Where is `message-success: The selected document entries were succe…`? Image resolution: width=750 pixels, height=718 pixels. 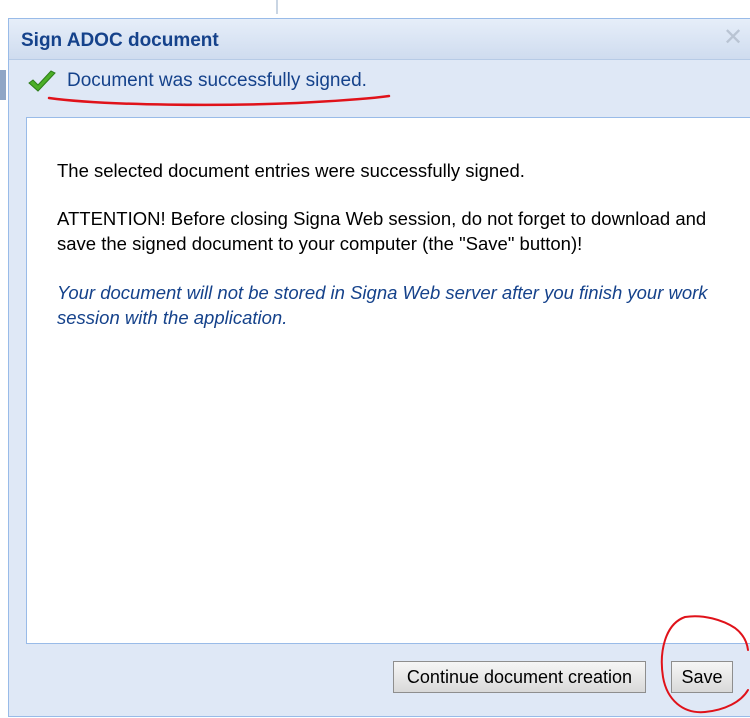 message-success: The selected document entries were succe… is located at coordinates (291, 170).